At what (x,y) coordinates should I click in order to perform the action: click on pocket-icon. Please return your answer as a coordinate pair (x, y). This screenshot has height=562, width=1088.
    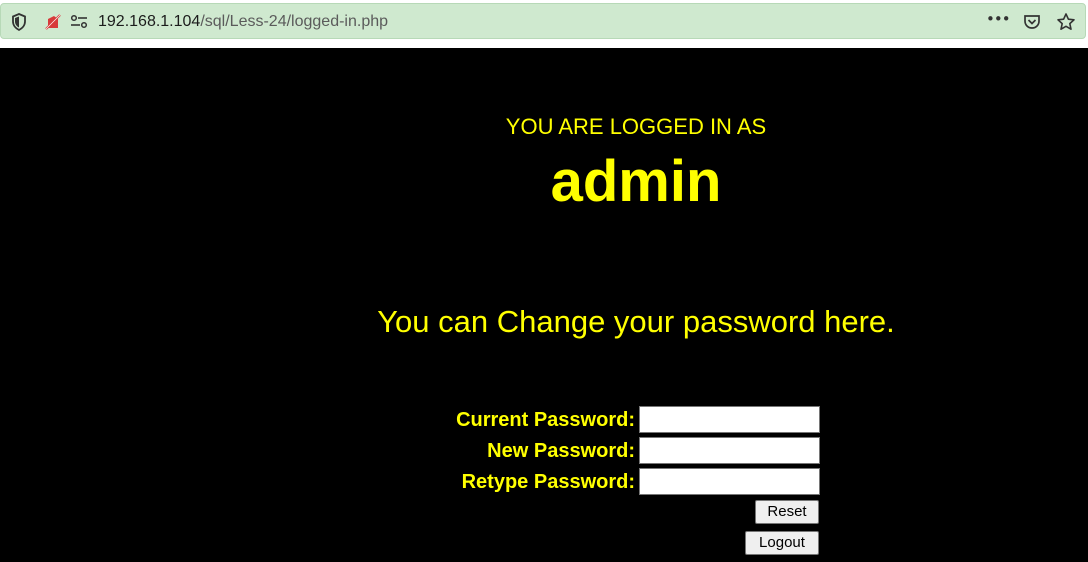
    Looking at the image, I should click on (1032, 22).